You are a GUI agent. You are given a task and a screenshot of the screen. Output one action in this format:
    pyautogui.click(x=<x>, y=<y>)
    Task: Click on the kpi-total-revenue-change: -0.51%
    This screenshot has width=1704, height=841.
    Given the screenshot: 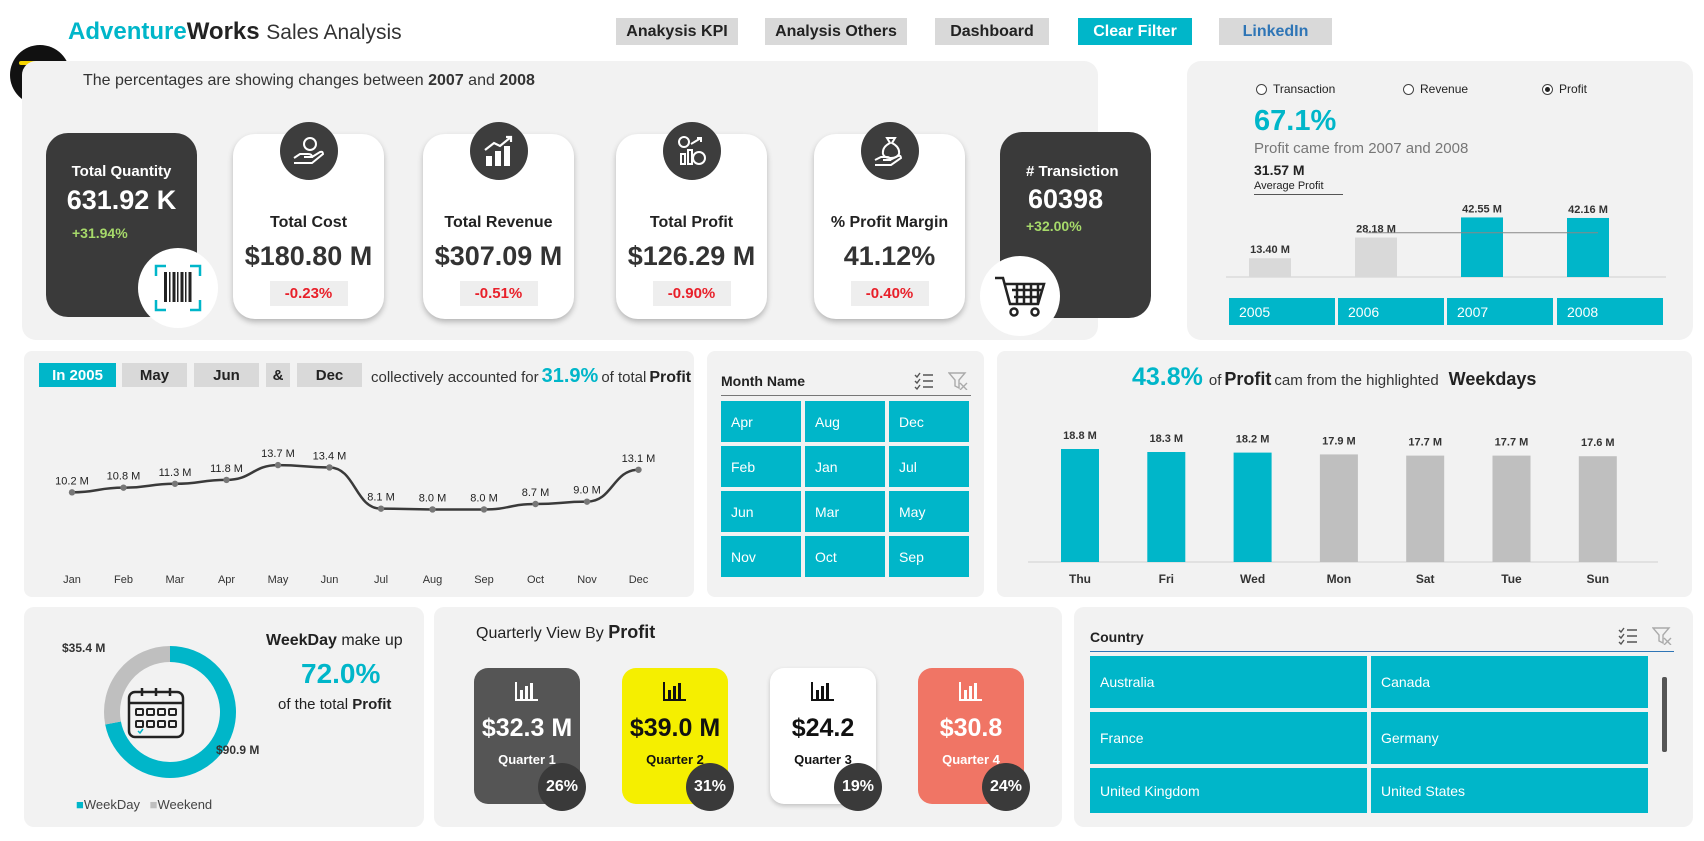 What is the action you would take?
    pyautogui.click(x=498, y=293)
    